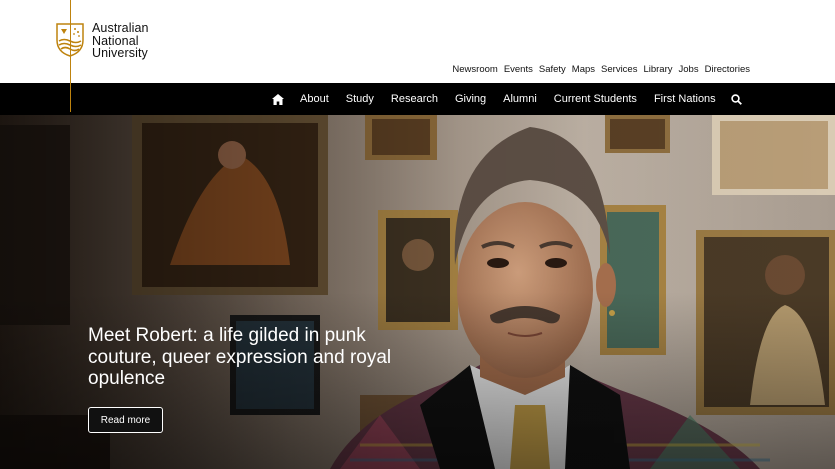  I want to click on utility-link-jobs: Jobs, so click(689, 69).